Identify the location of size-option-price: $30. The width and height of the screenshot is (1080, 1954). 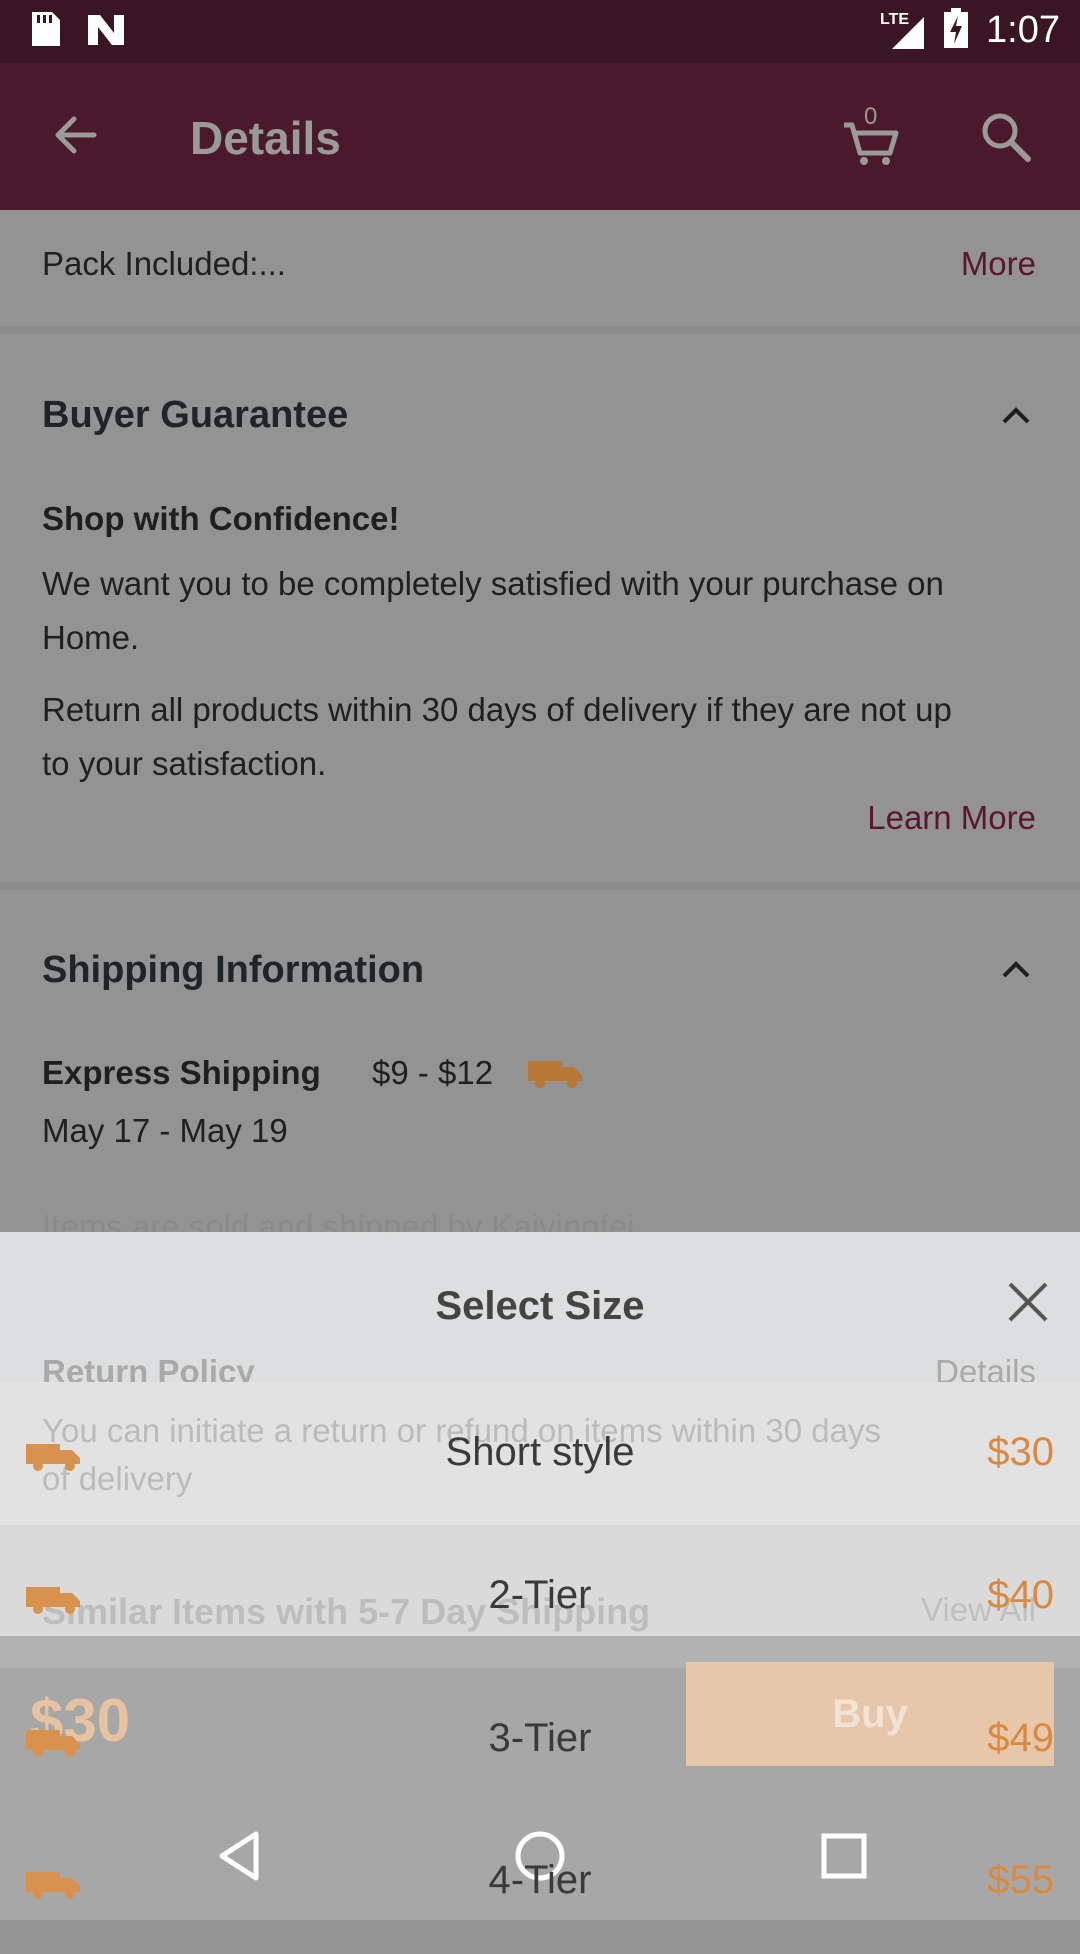
(1020, 1452).